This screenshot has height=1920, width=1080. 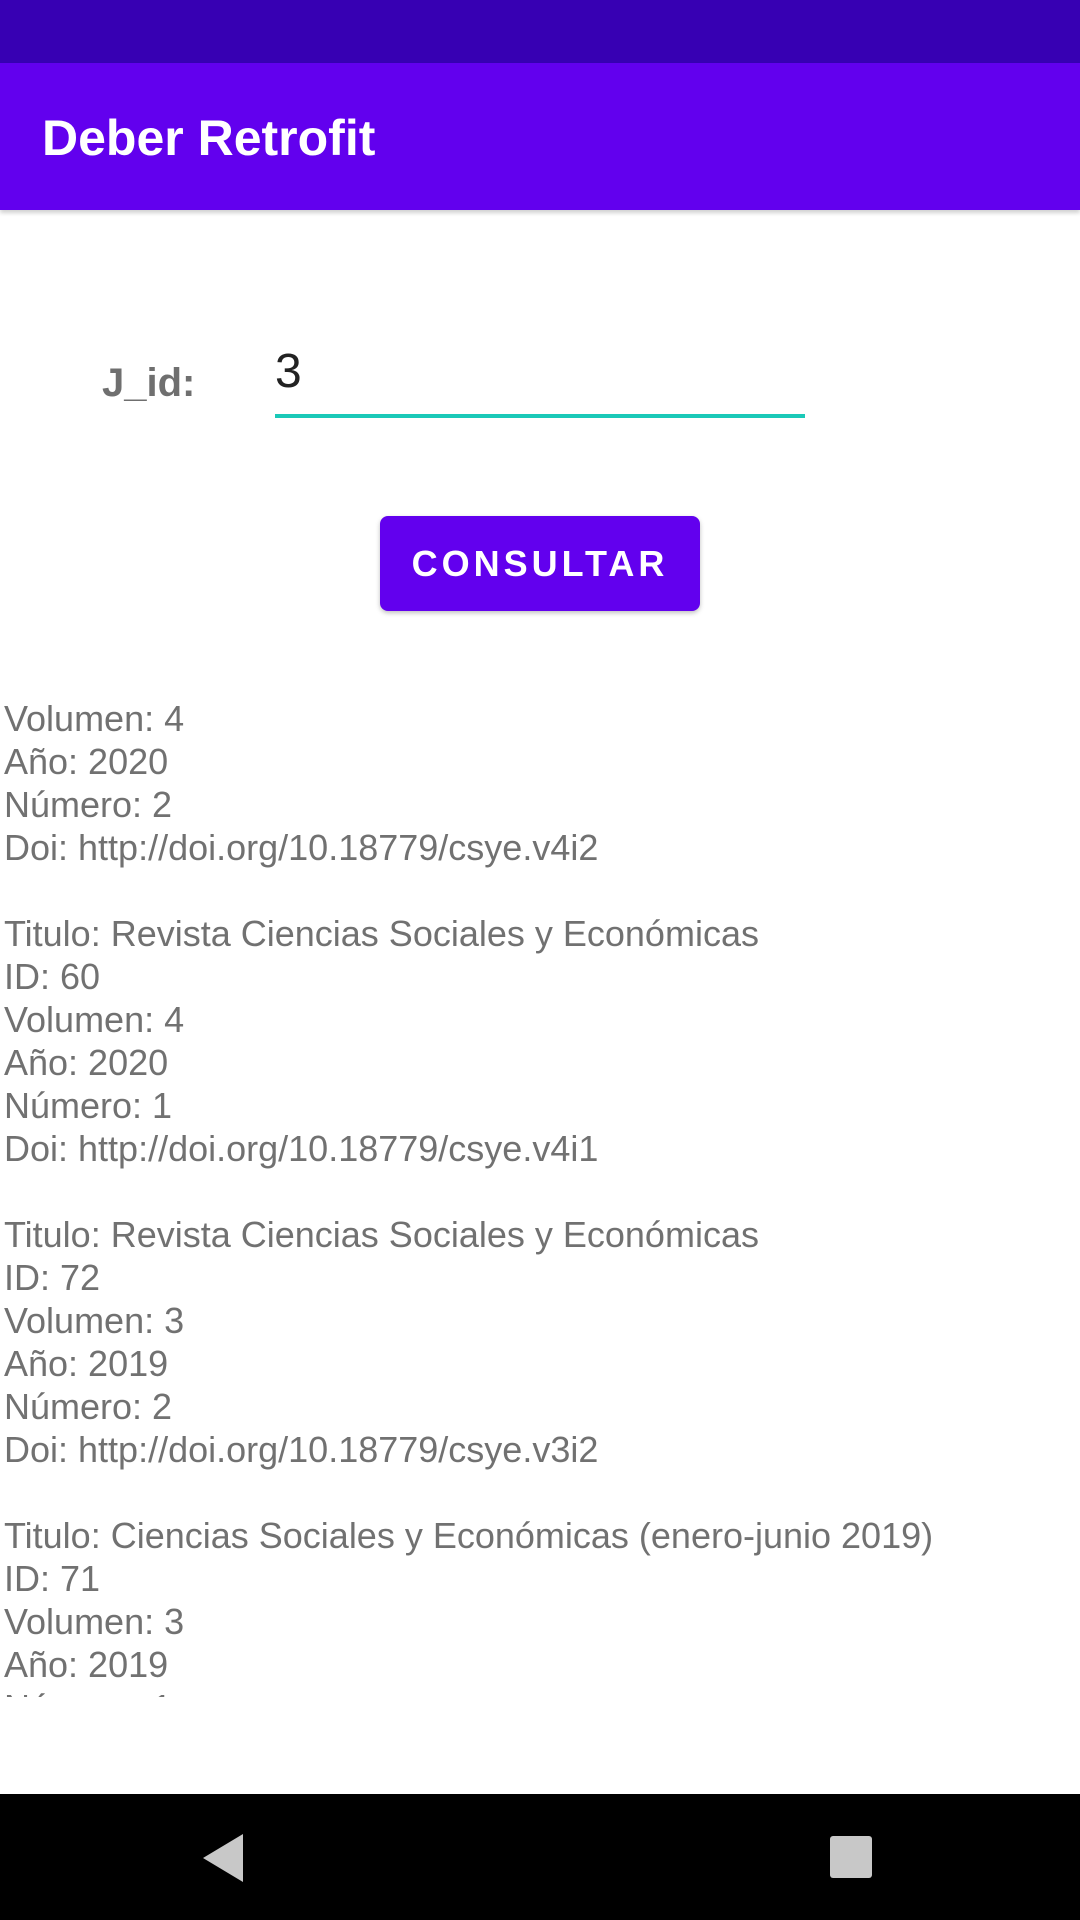 What do you see at coordinates (540, 31) in the screenshot?
I see `status-bar` at bounding box center [540, 31].